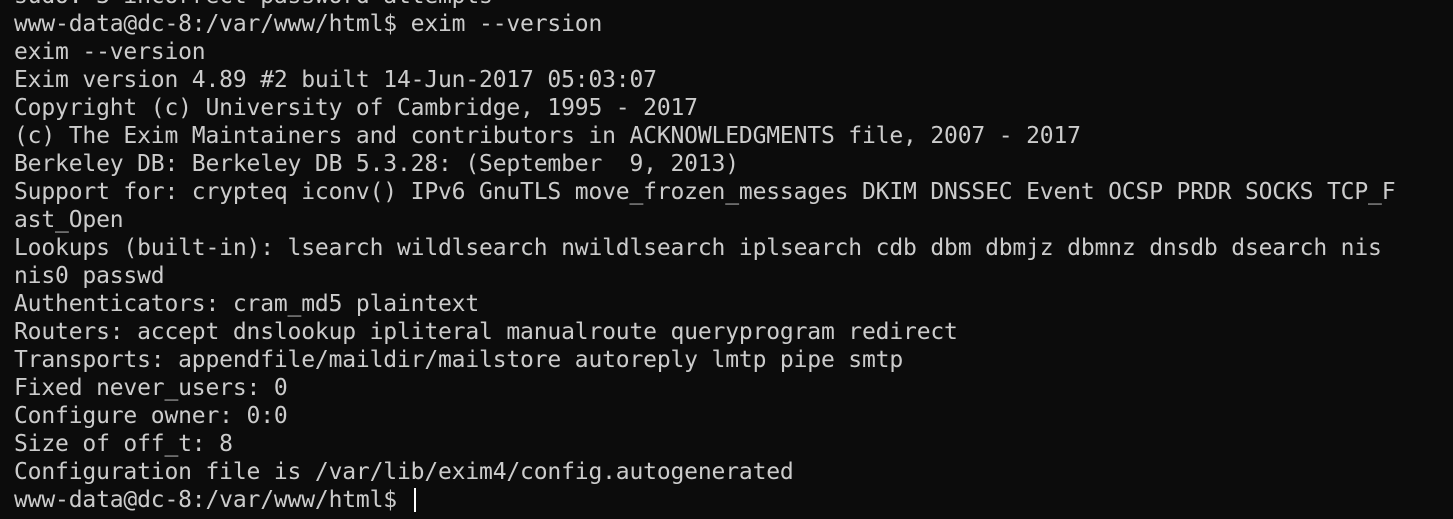 This screenshot has height=519, width=1453. Describe the element at coordinates (110, 52) in the screenshot. I see `output-line: exim --version` at that location.